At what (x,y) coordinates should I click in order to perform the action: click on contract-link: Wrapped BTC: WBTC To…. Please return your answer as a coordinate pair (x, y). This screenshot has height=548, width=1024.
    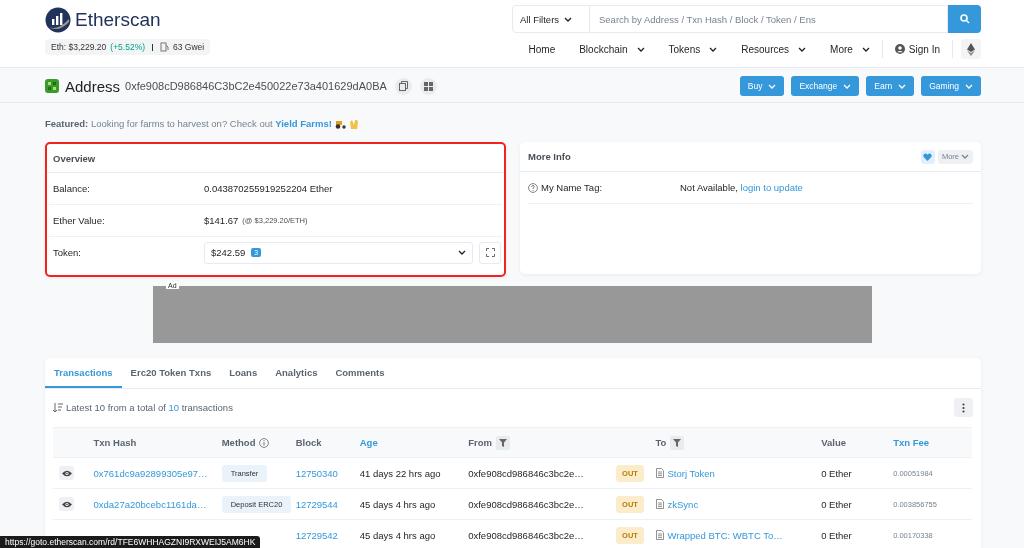
    Looking at the image, I should click on (725, 535).